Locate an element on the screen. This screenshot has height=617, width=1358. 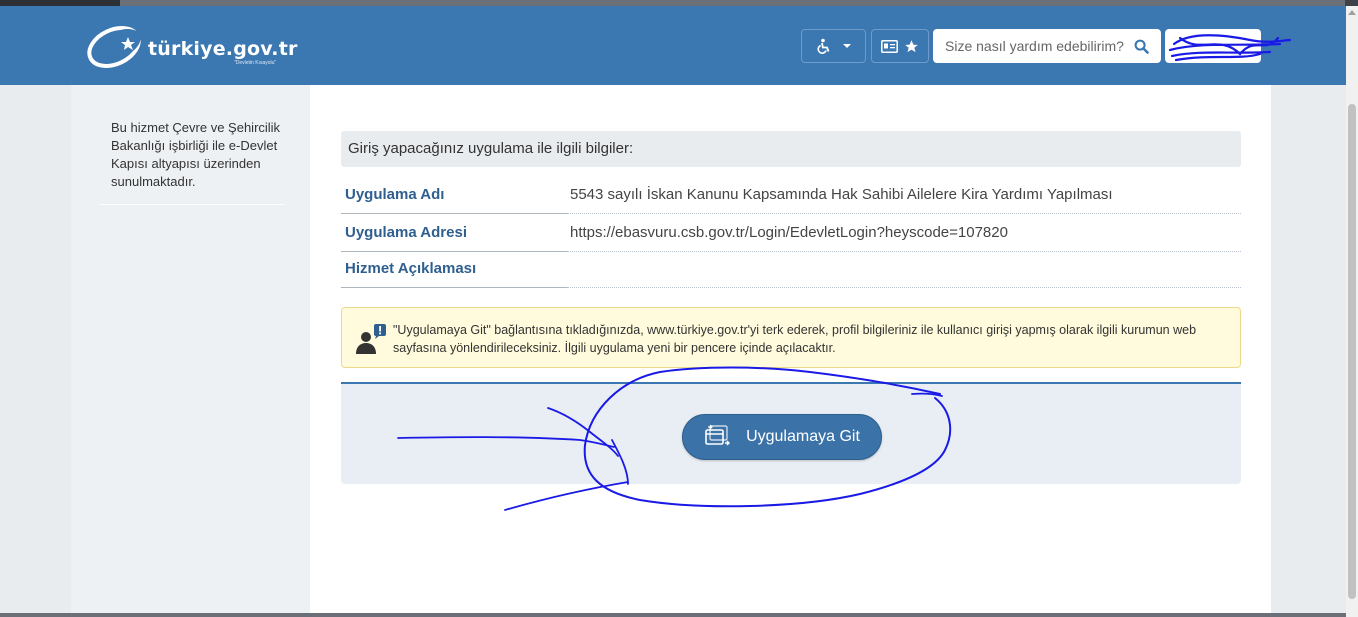
wheelchair-icon is located at coordinates (822, 46).